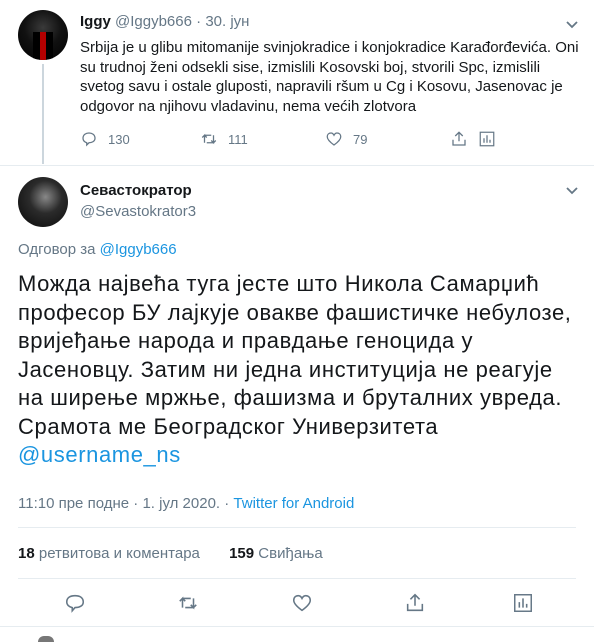 Image resolution: width=594 pixels, height=642 pixels. Describe the element at coordinates (138, 211) in the screenshot. I see `handle: @Sevastokrator3` at that location.